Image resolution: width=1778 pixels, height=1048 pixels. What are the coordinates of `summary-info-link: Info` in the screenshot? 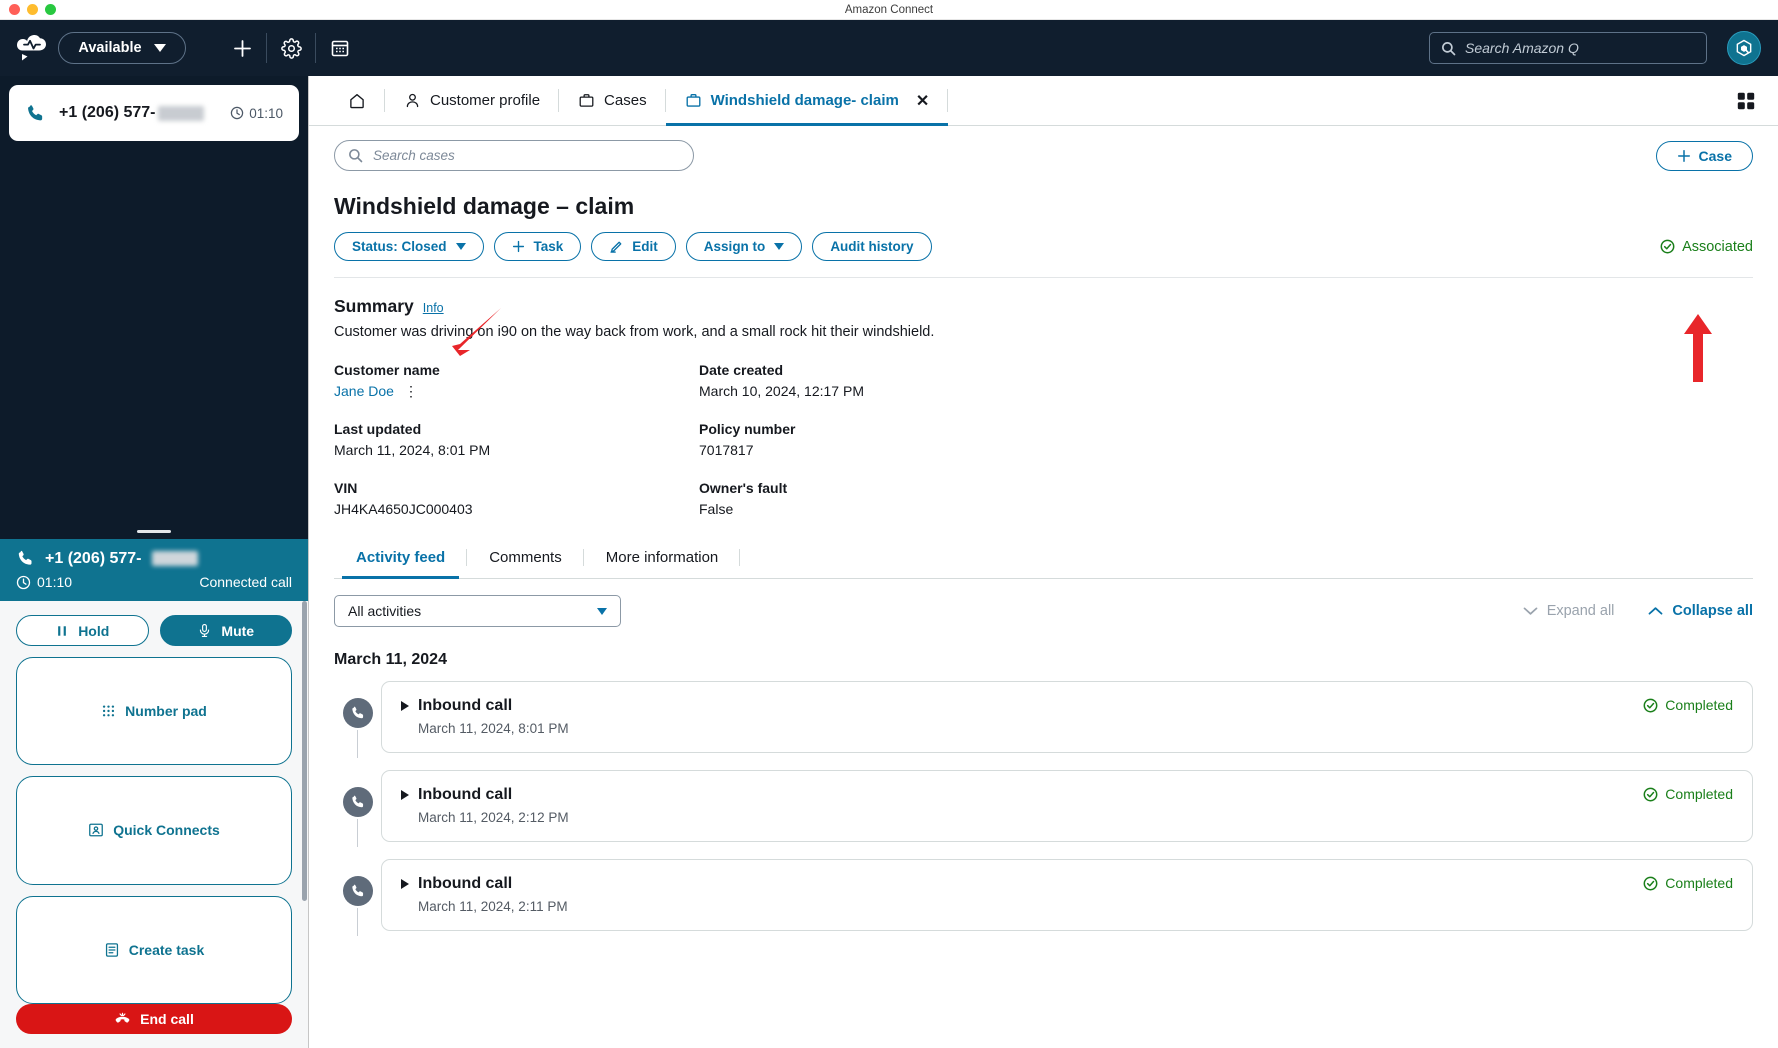 It's located at (433, 308).